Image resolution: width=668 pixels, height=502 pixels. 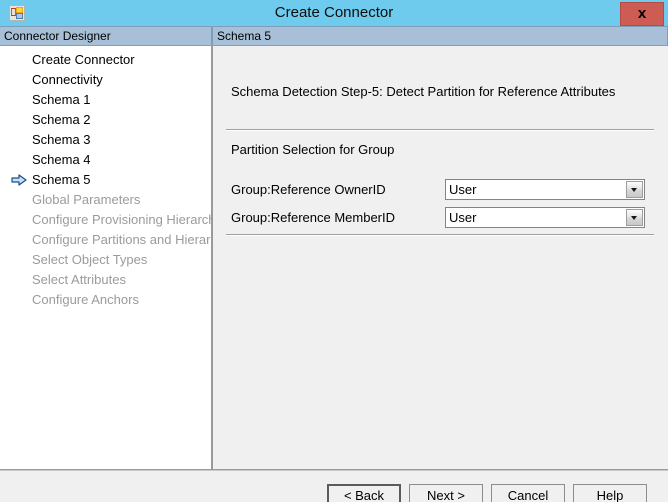 What do you see at coordinates (61, 179) in the screenshot?
I see `sidebar-item-label: Schema 5` at bounding box center [61, 179].